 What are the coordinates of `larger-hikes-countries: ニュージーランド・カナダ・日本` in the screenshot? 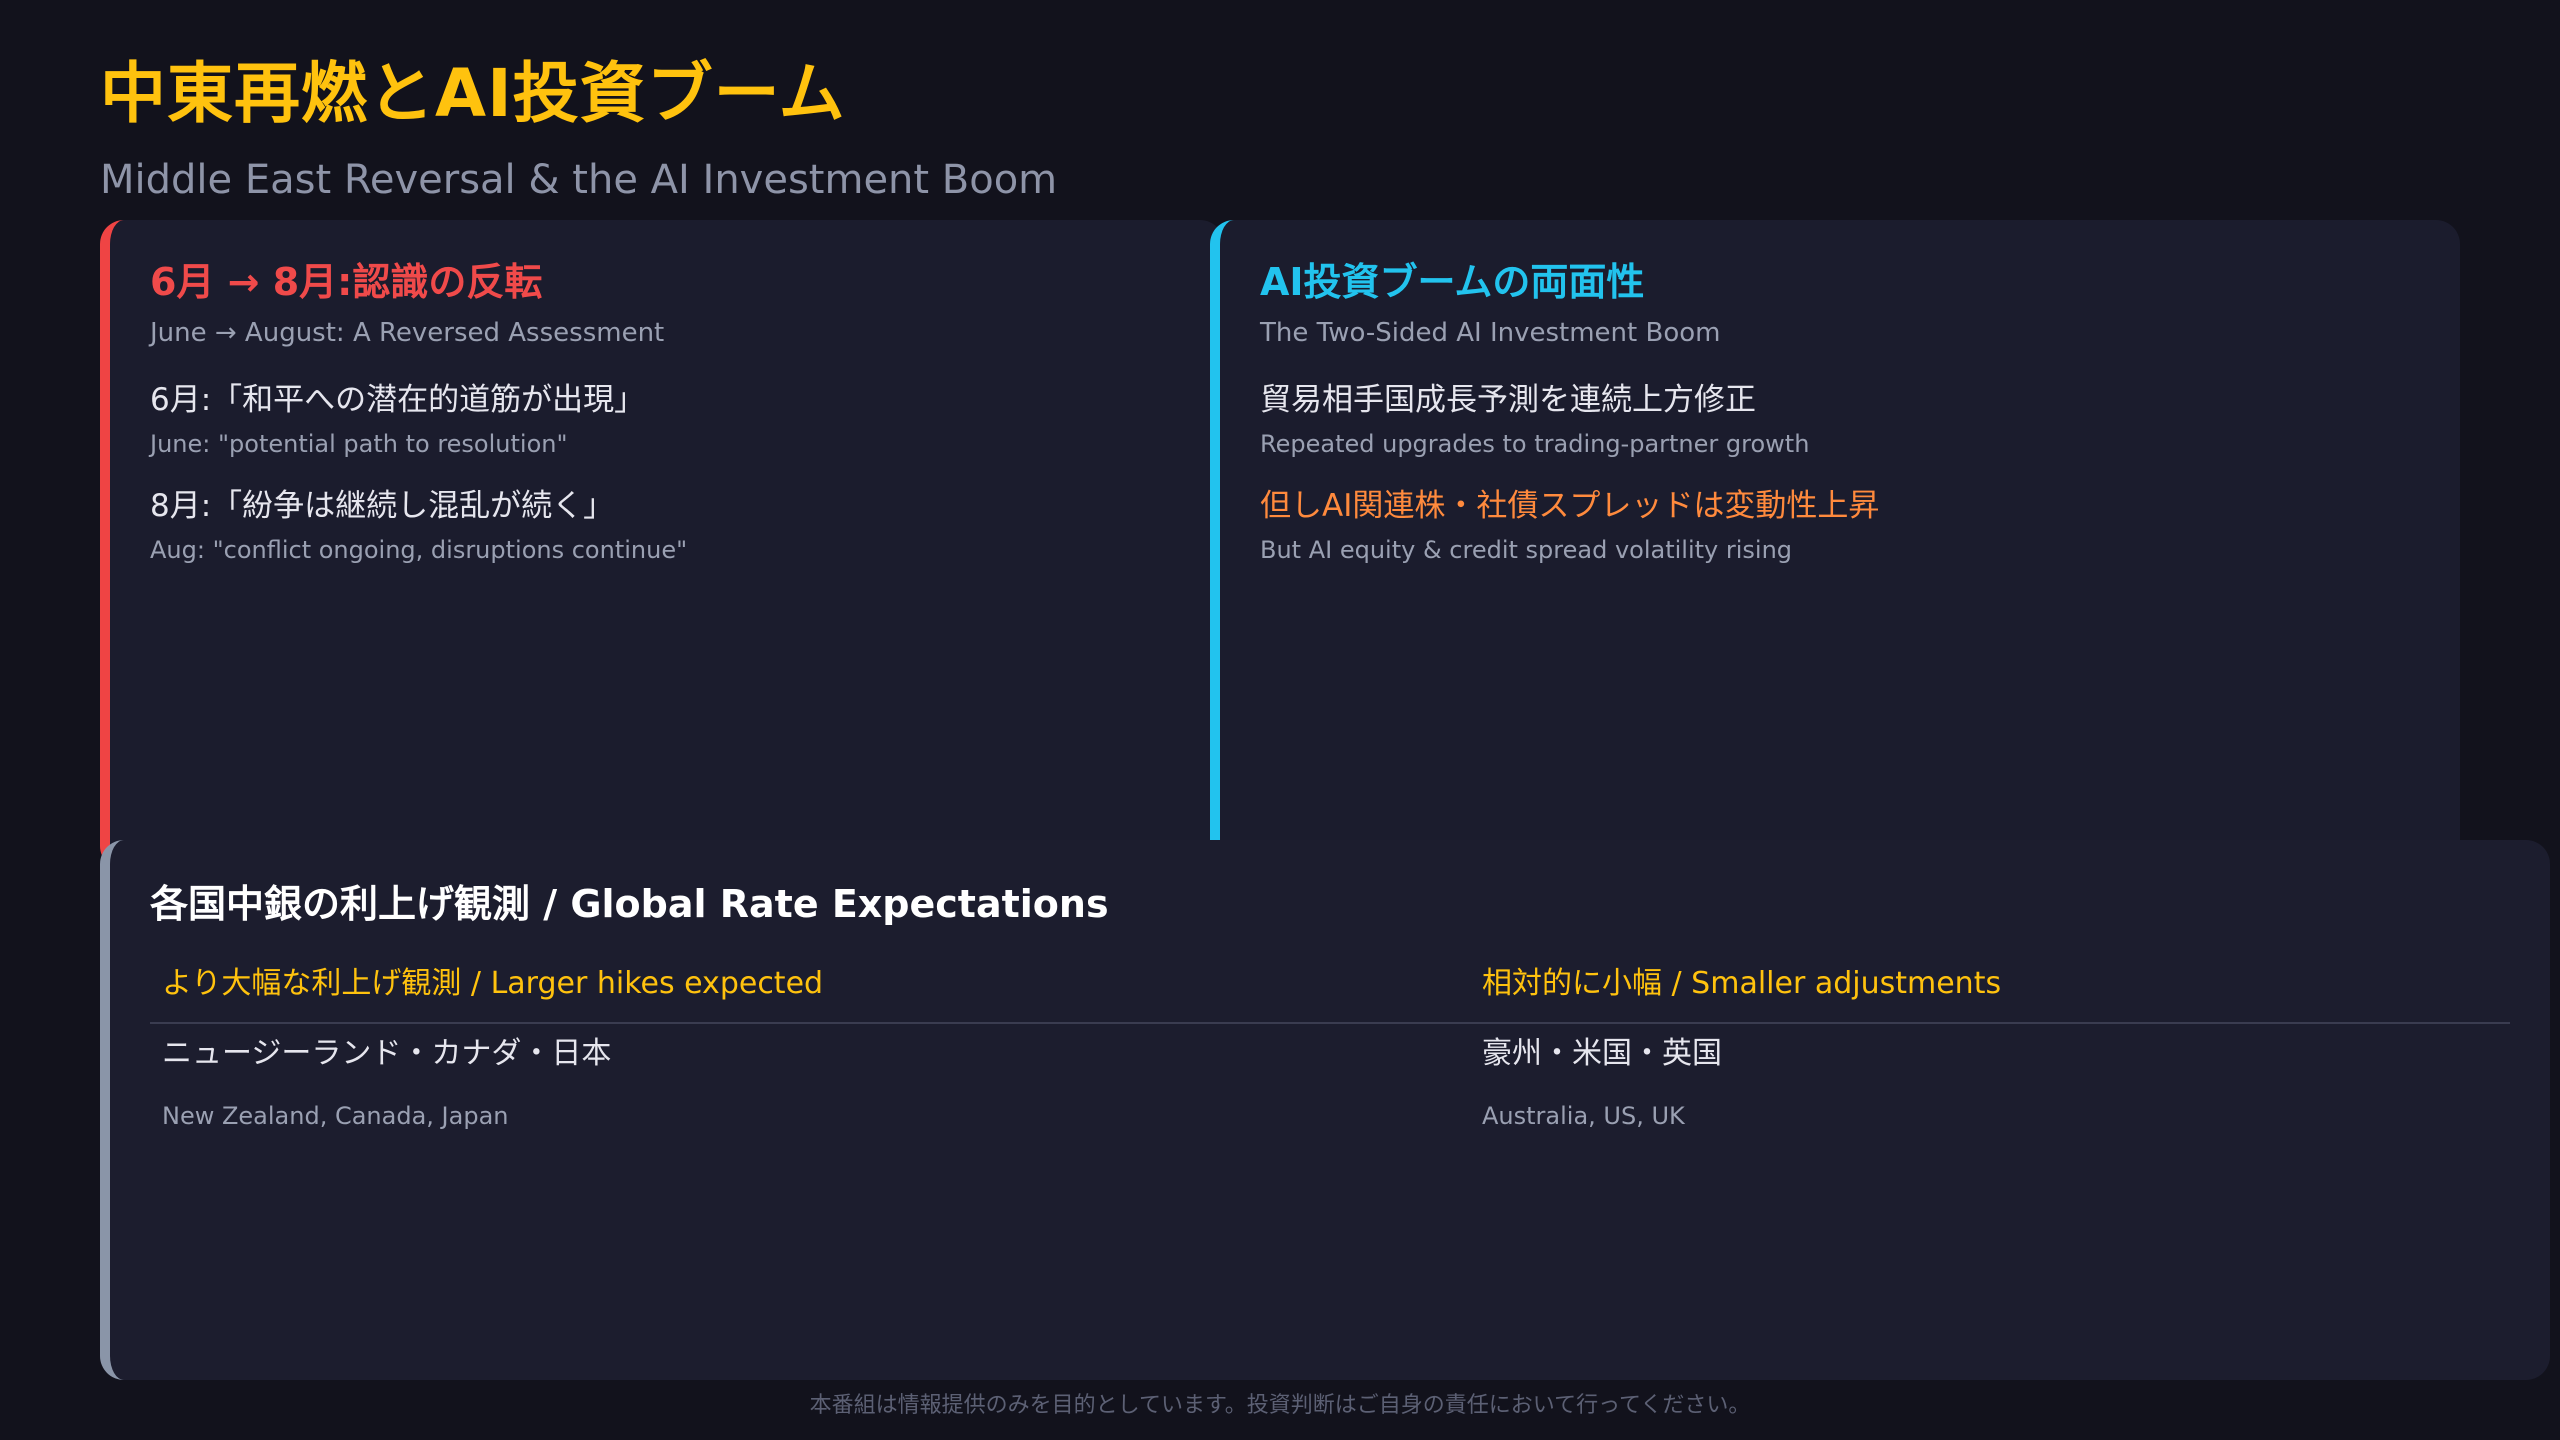 It's located at (387, 1053).